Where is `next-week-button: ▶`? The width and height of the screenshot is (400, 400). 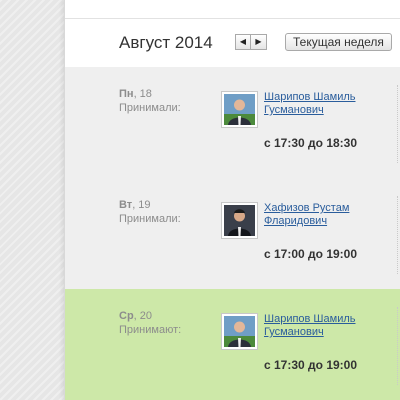
next-week-button: ▶ is located at coordinates (259, 42).